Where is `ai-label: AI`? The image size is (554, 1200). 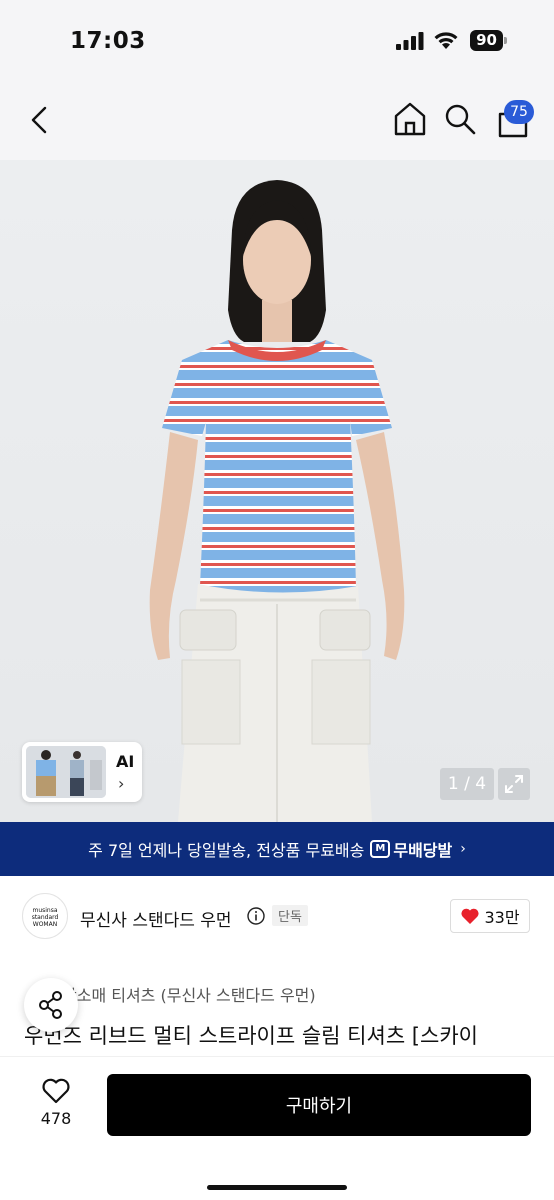 ai-label: AI is located at coordinates (125, 761).